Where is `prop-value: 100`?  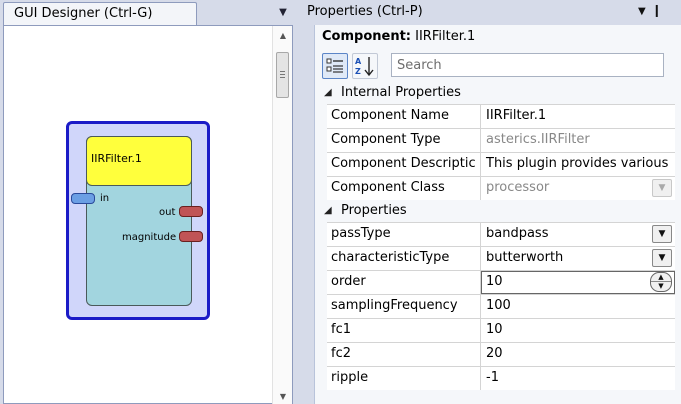 prop-value: 100 is located at coordinates (578, 306).